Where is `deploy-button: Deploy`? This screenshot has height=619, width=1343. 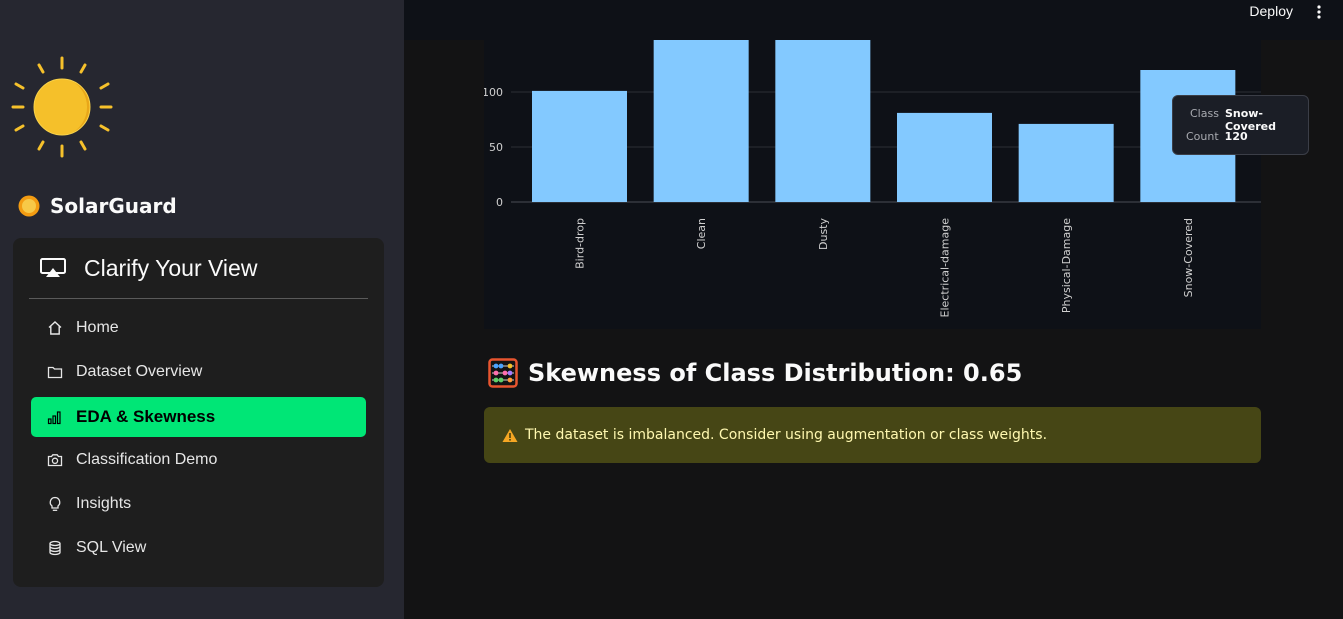 deploy-button: Deploy is located at coordinates (1271, 11).